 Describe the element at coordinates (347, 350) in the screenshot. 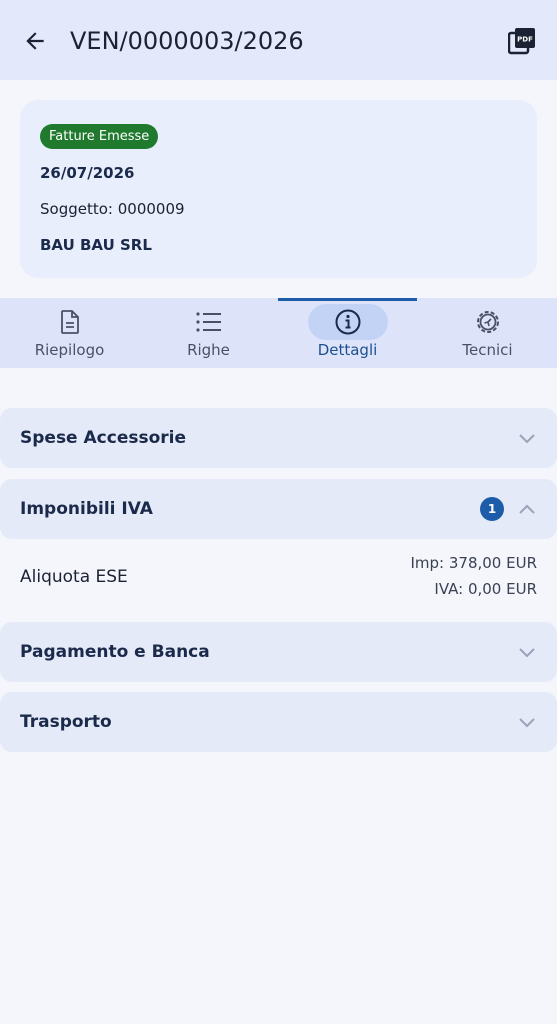

I see `tab-label: Dettagli` at that location.